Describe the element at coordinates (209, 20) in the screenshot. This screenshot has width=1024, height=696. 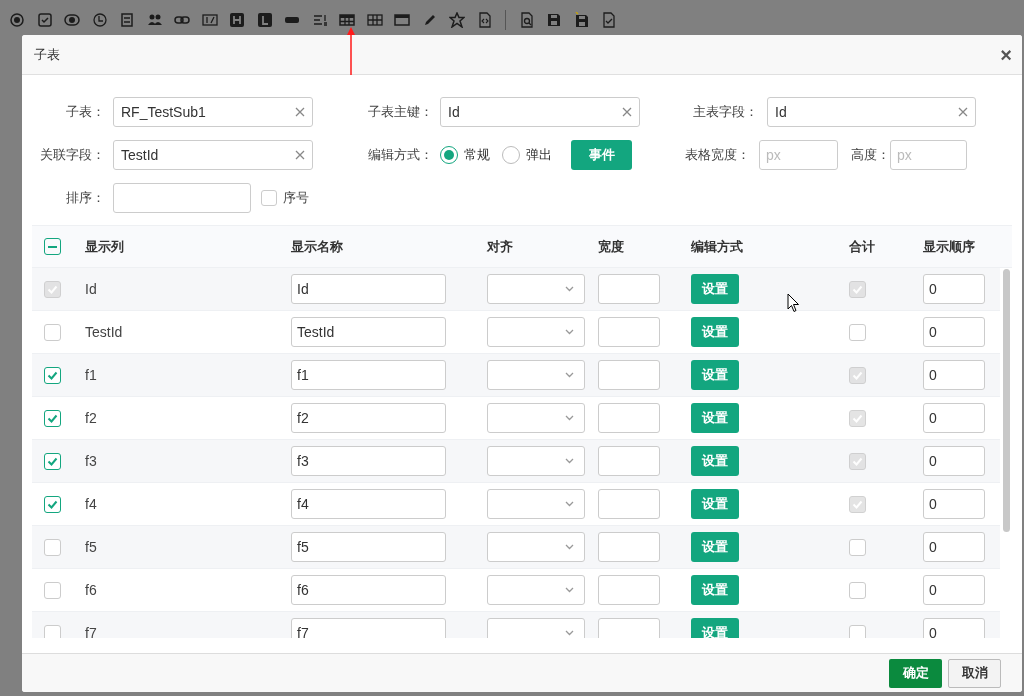
I see `text-field-icon` at that location.